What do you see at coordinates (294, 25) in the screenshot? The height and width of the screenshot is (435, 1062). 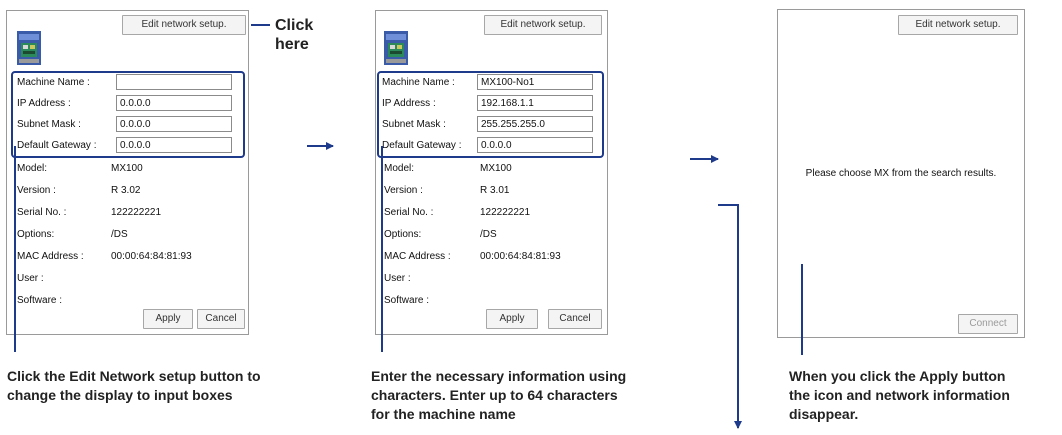 I see `callout-line-1: Click` at bounding box center [294, 25].